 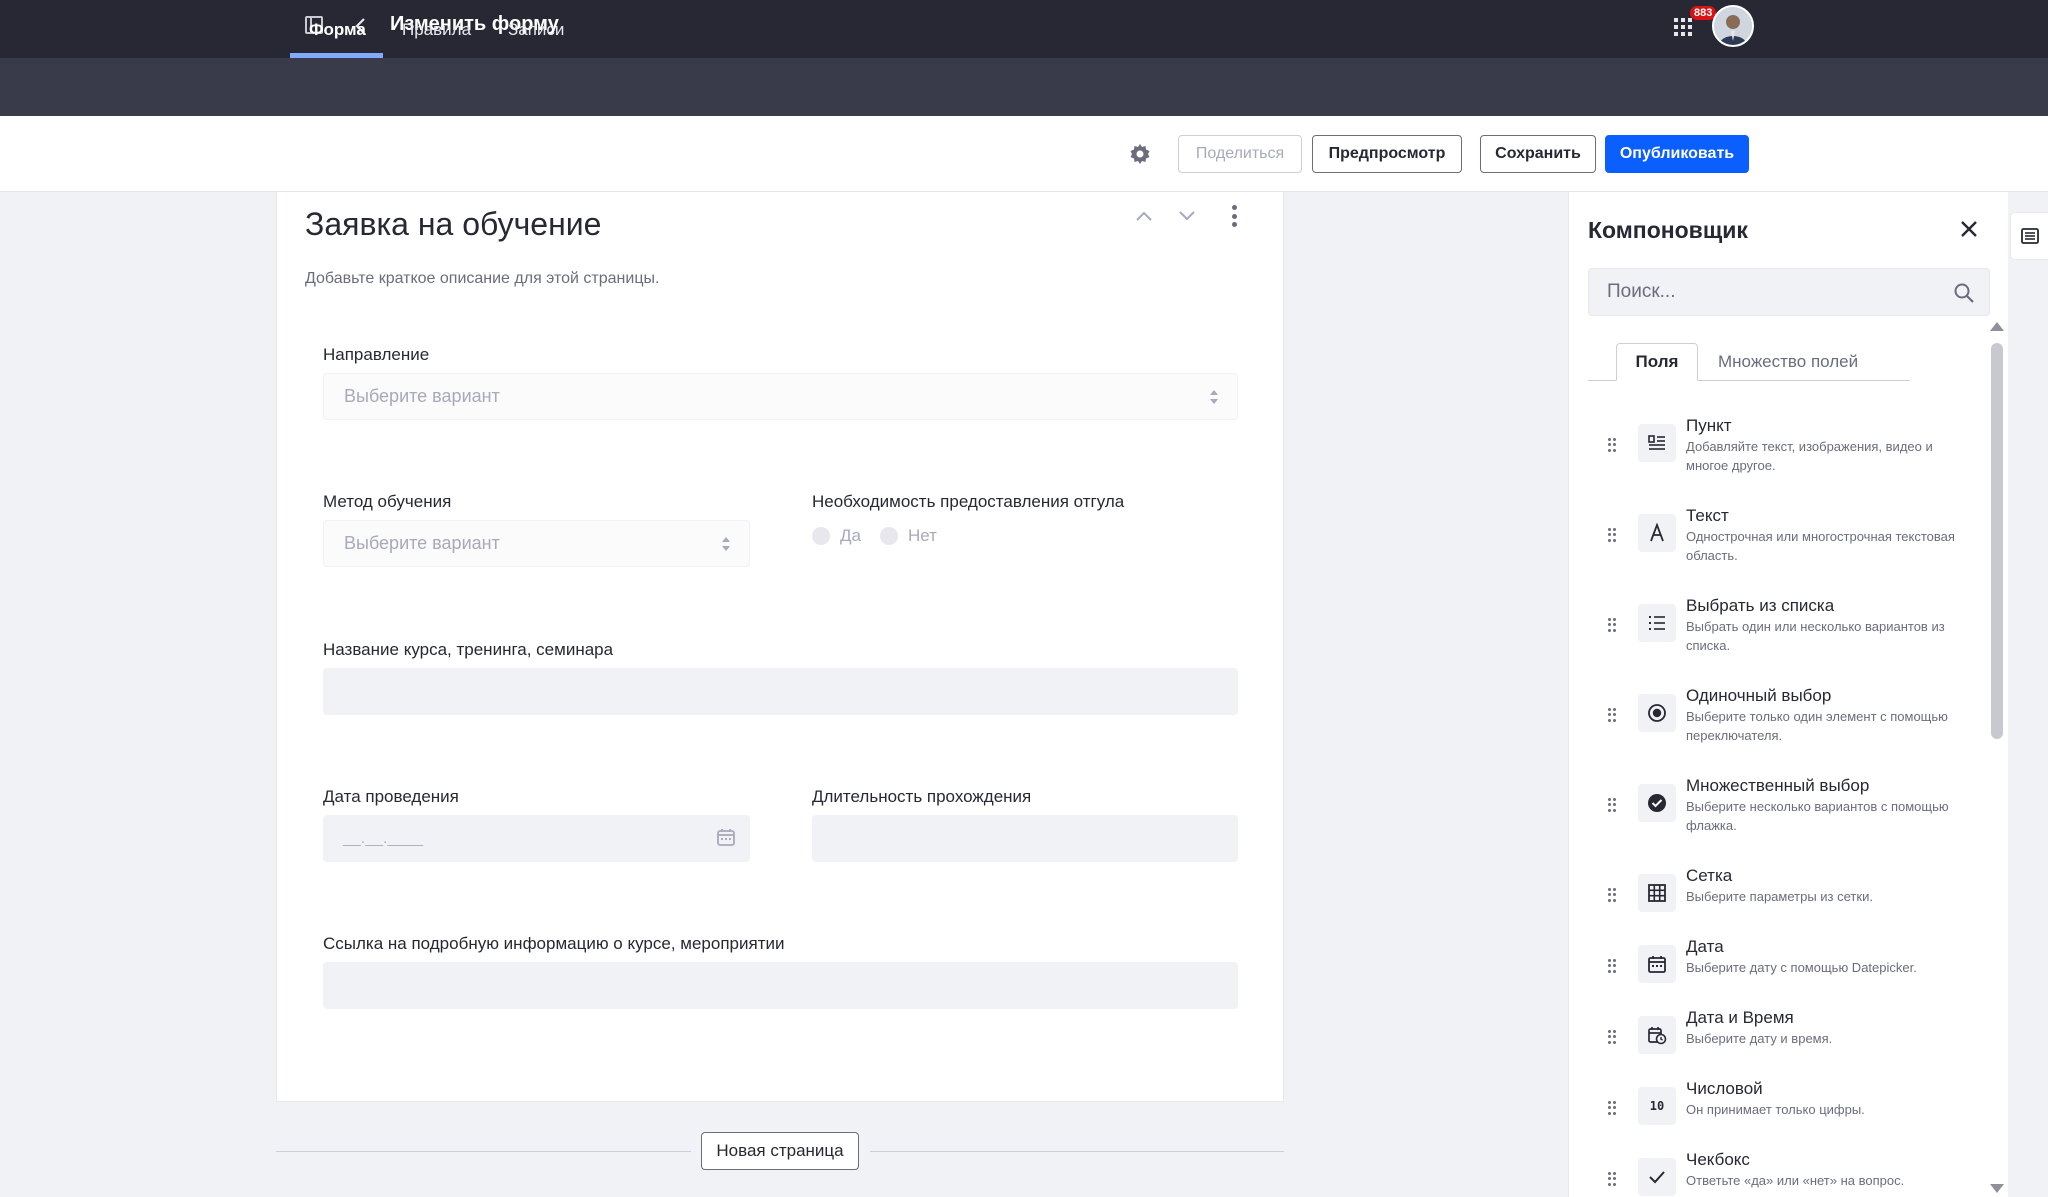 I want to click on search-input, so click(x=1759, y=292).